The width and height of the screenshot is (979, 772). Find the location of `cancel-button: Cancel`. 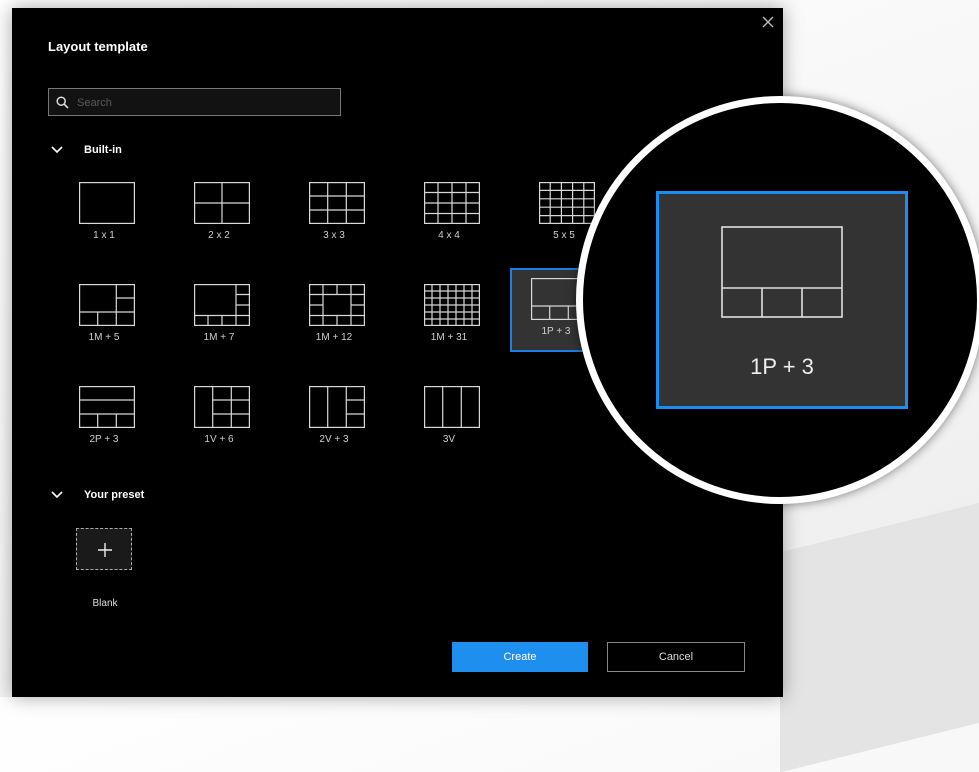

cancel-button: Cancel is located at coordinates (676, 657).